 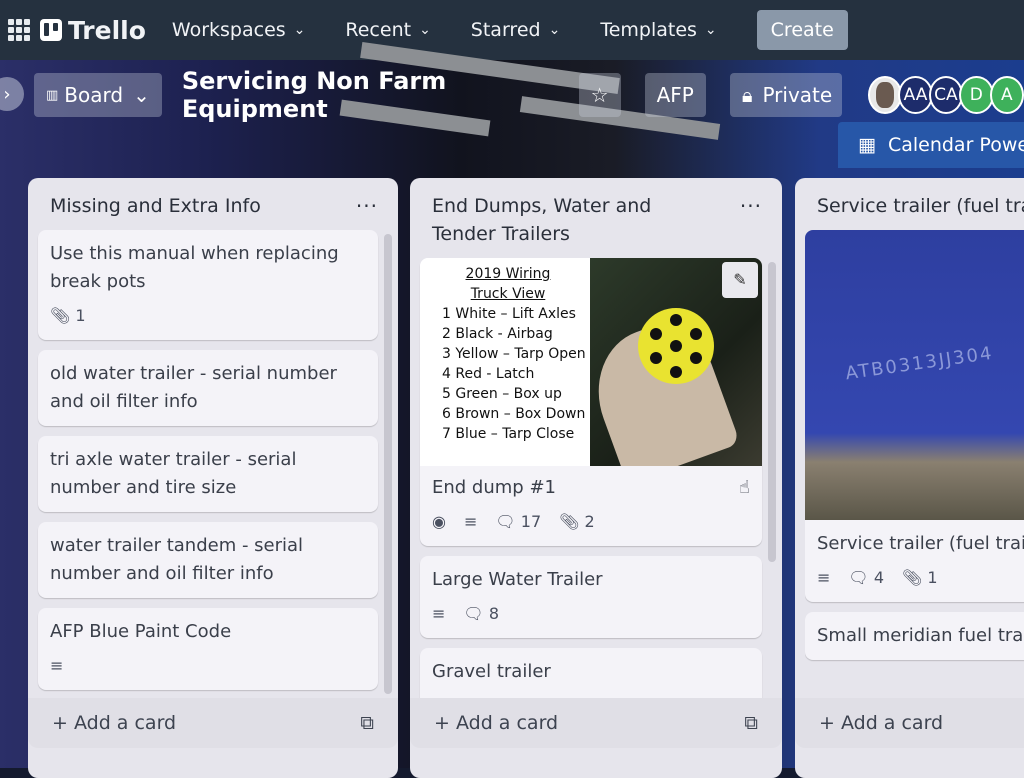 What do you see at coordinates (802, 30) in the screenshot?
I see `create-button: Create` at bounding box center [802, 30].